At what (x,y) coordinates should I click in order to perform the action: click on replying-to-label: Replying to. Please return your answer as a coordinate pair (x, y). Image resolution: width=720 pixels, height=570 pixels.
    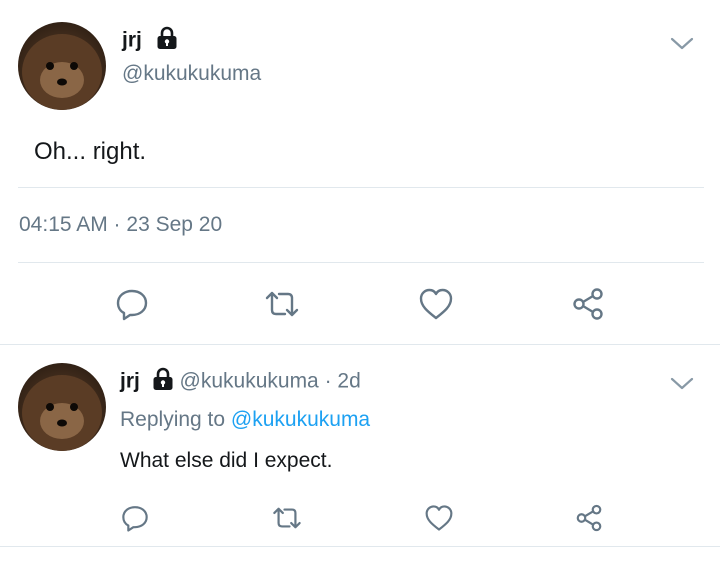
    Looking at the image, I should click on (173, 419).